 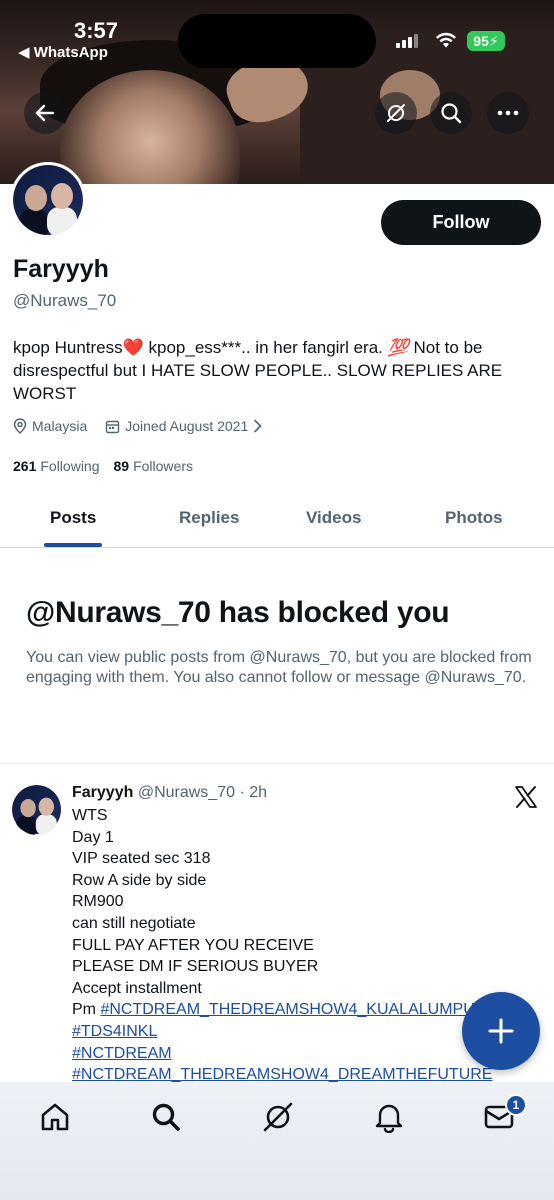 What do you see at coordinates (73, 518) in the screenshot?
I see `tab-posts: Posts` at bounding box center [73, 518].